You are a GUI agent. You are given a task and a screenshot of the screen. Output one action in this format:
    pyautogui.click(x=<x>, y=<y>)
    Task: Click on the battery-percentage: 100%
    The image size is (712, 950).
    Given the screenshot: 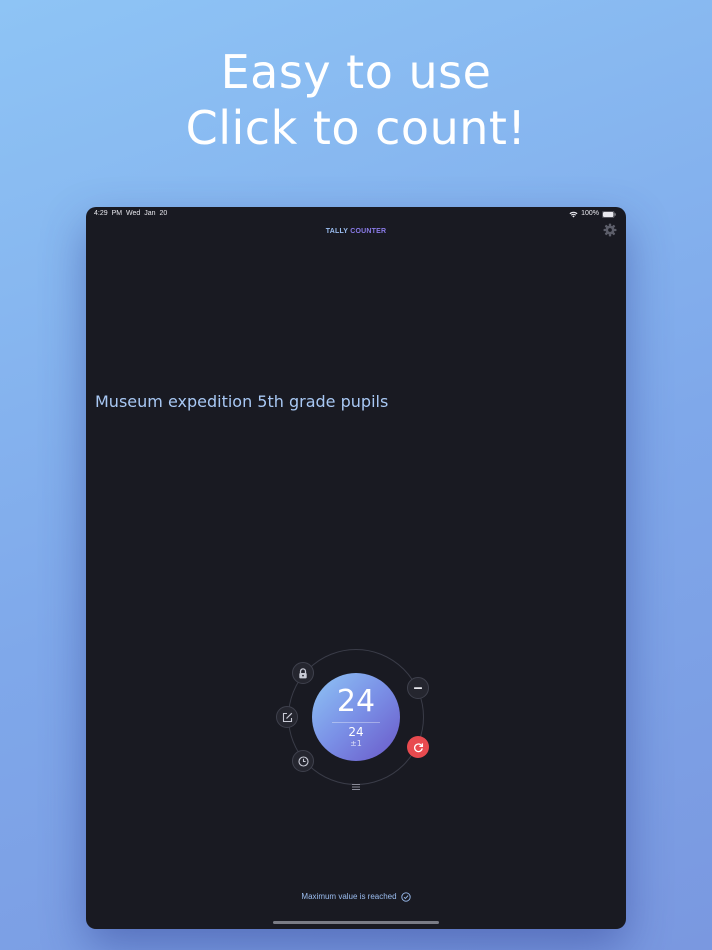 What is the action you would take?
    pyautogui.click(x=590, y=213)
    